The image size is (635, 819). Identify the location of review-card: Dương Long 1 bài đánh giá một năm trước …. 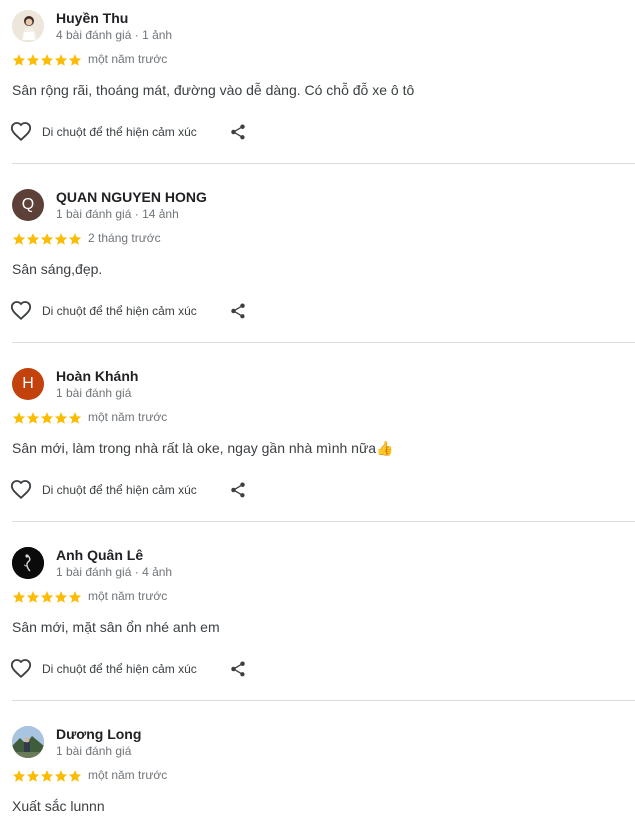
(317, 767).